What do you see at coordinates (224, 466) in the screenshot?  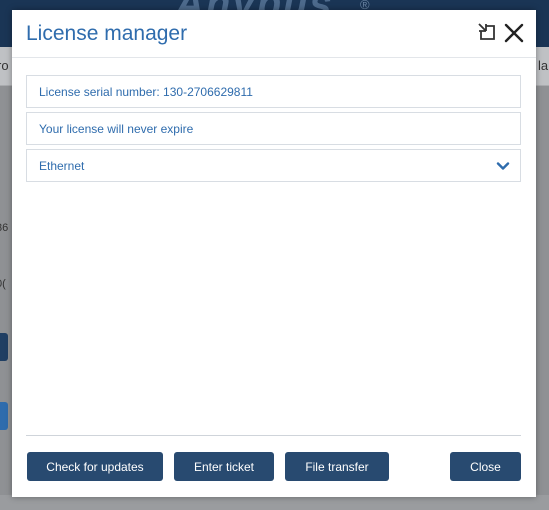 I see `enter-ticket-button: Enter ticket` at bounding box center [224, 466].